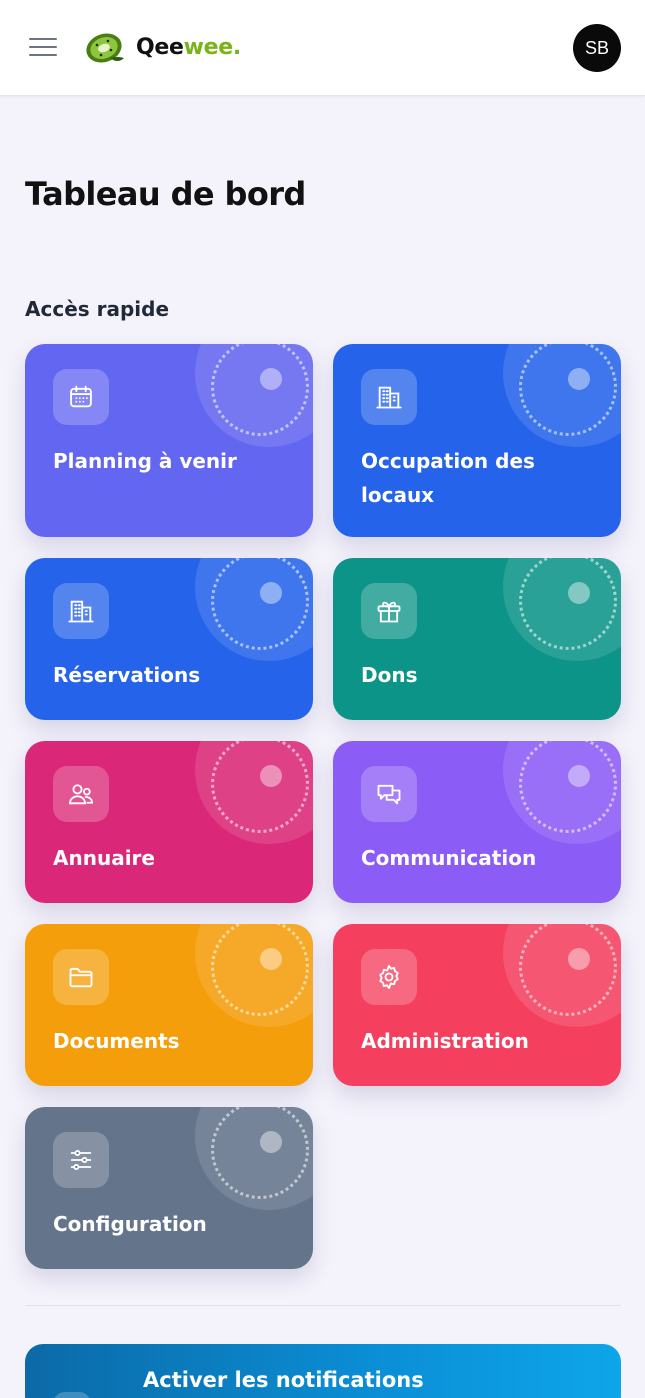 This screenshot has width=645, height=1398. I want to click on card-label: Annuaire, so click(104, 858).